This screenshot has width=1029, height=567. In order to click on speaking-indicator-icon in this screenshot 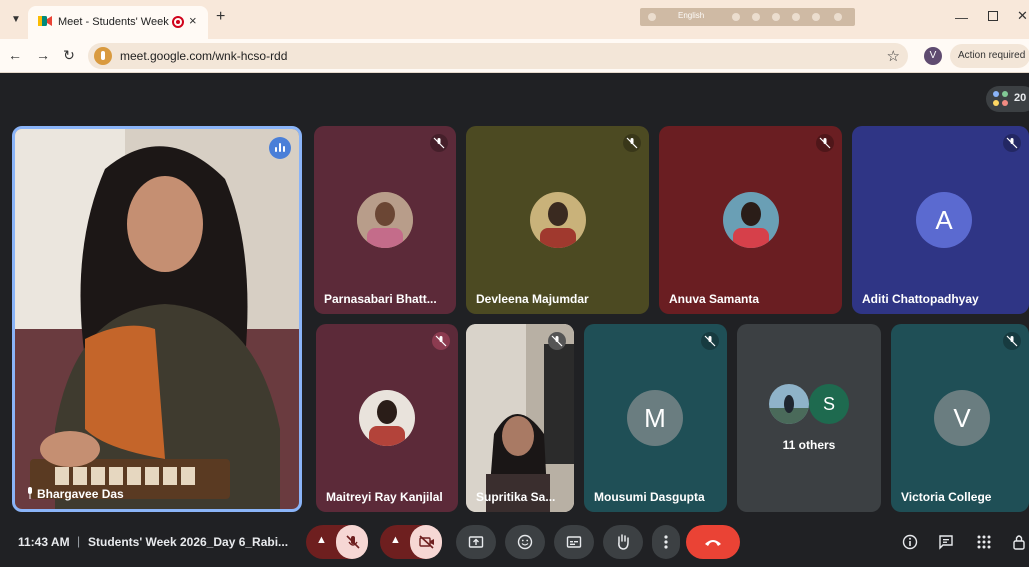, I will do `click(280, 148)`.